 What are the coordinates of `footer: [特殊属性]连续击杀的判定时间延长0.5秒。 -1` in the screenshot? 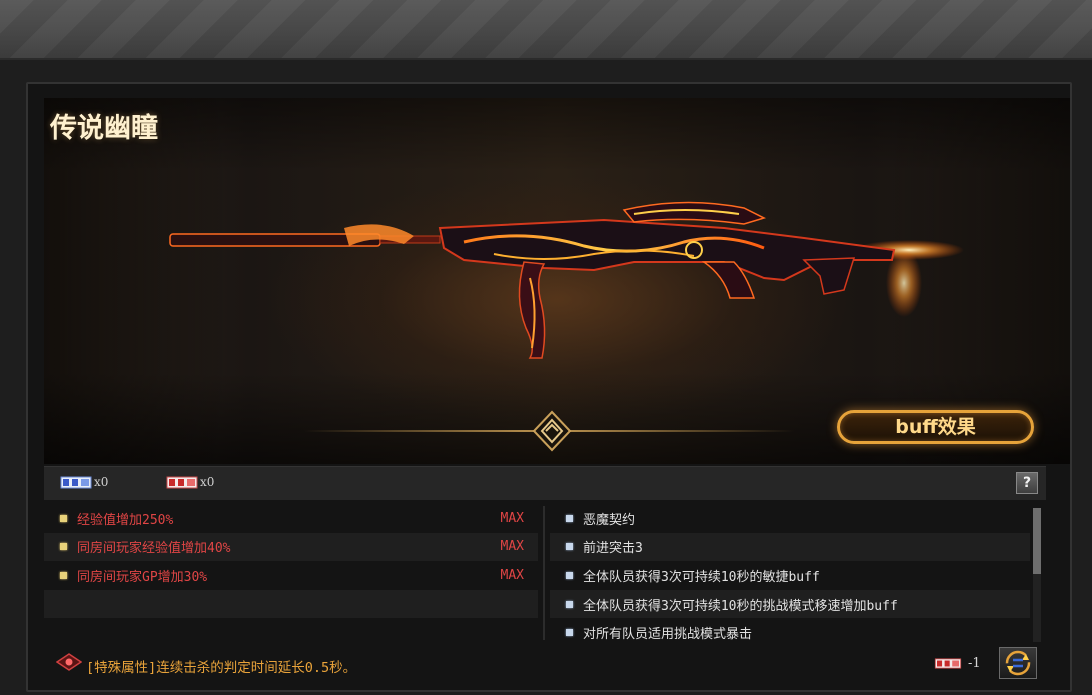 It's located at (545, 664).